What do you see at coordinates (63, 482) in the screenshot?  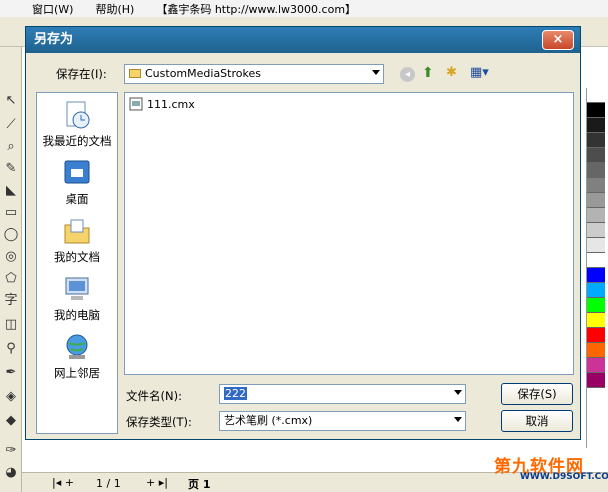 I see `prev-page-button: |◂ +` at bounding box center [63, 482].